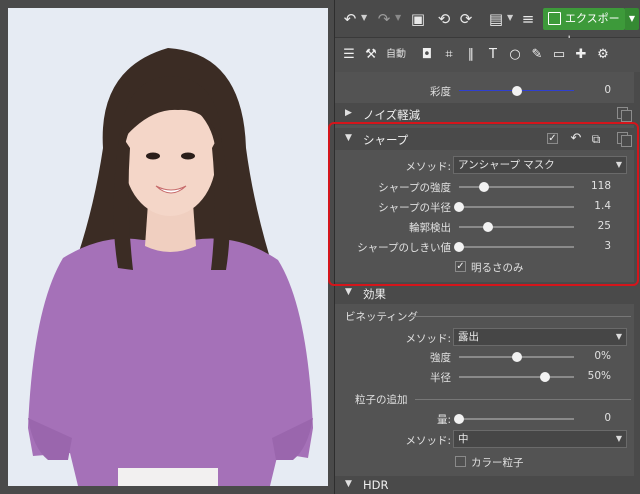 This screenshot has height=494, width=640. What do you see at coordinates (487, 293) in the screenshot?
I see `effects-section-header: ▼ 効果` at bounding box center [487, 293].